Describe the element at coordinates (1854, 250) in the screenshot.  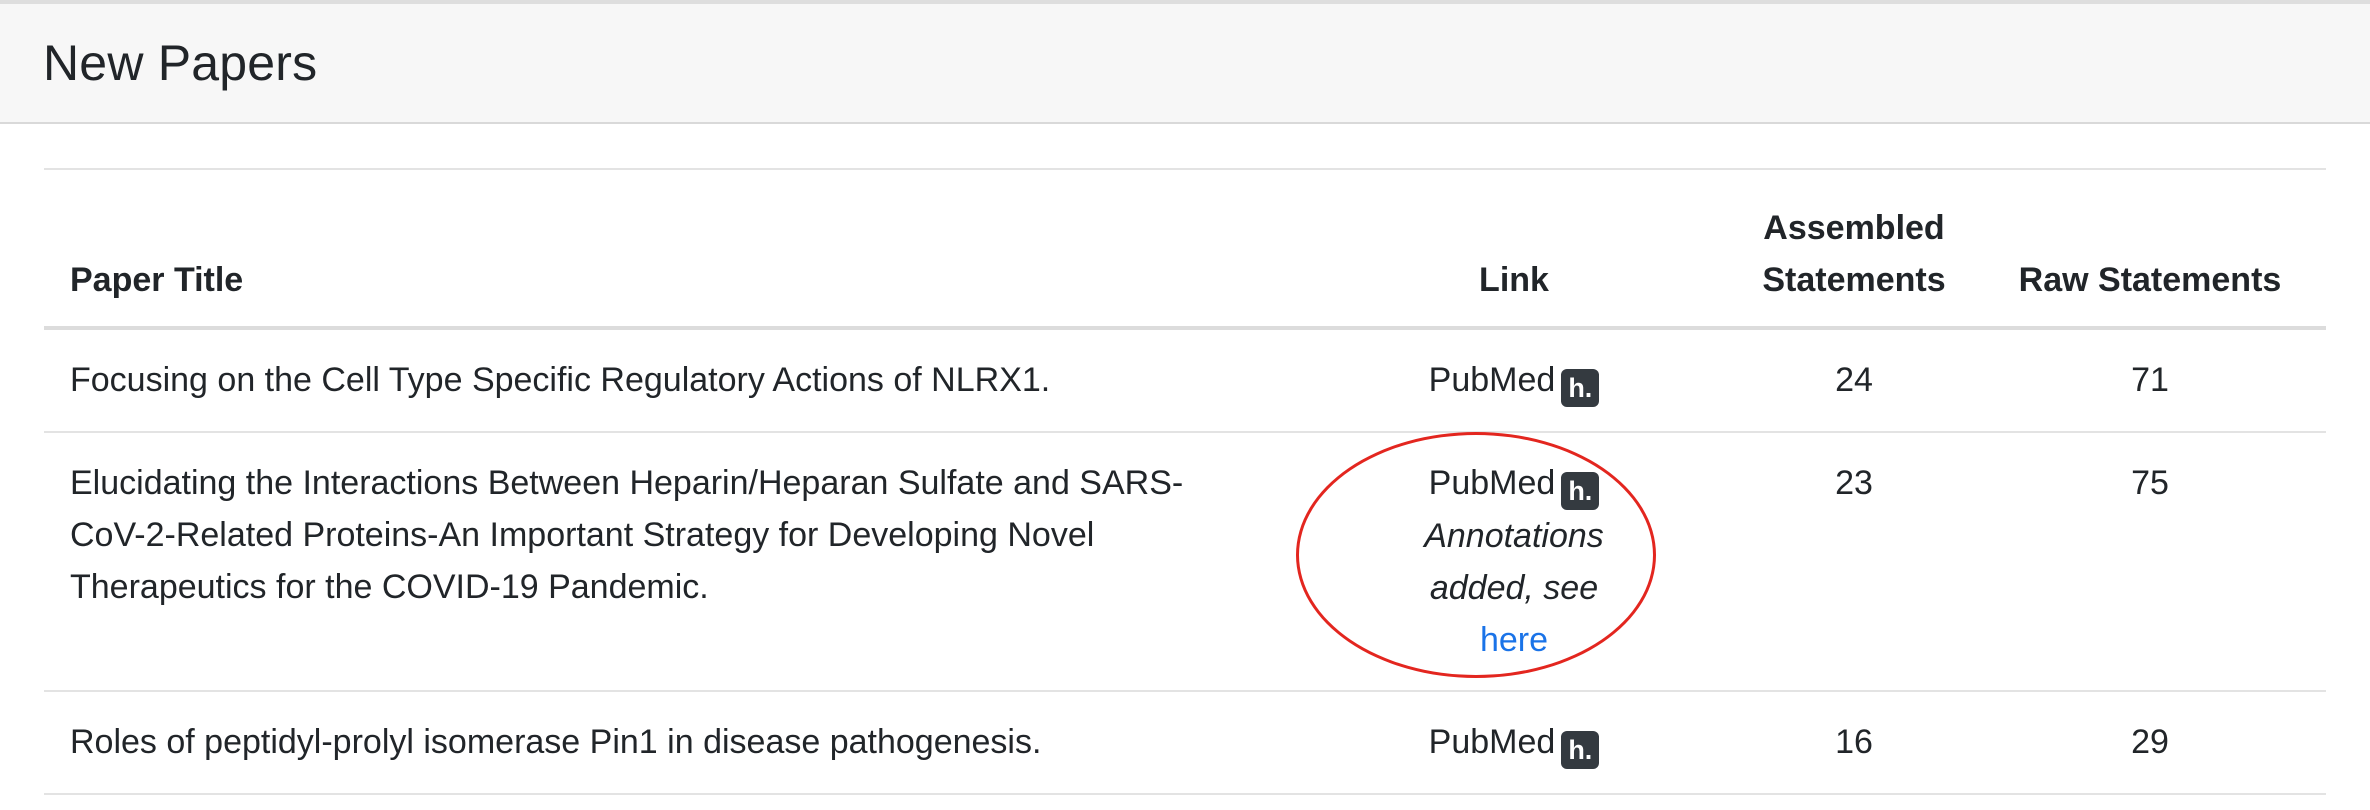
I see `column-header-assembled-statements: Assembled Statements` at that location.